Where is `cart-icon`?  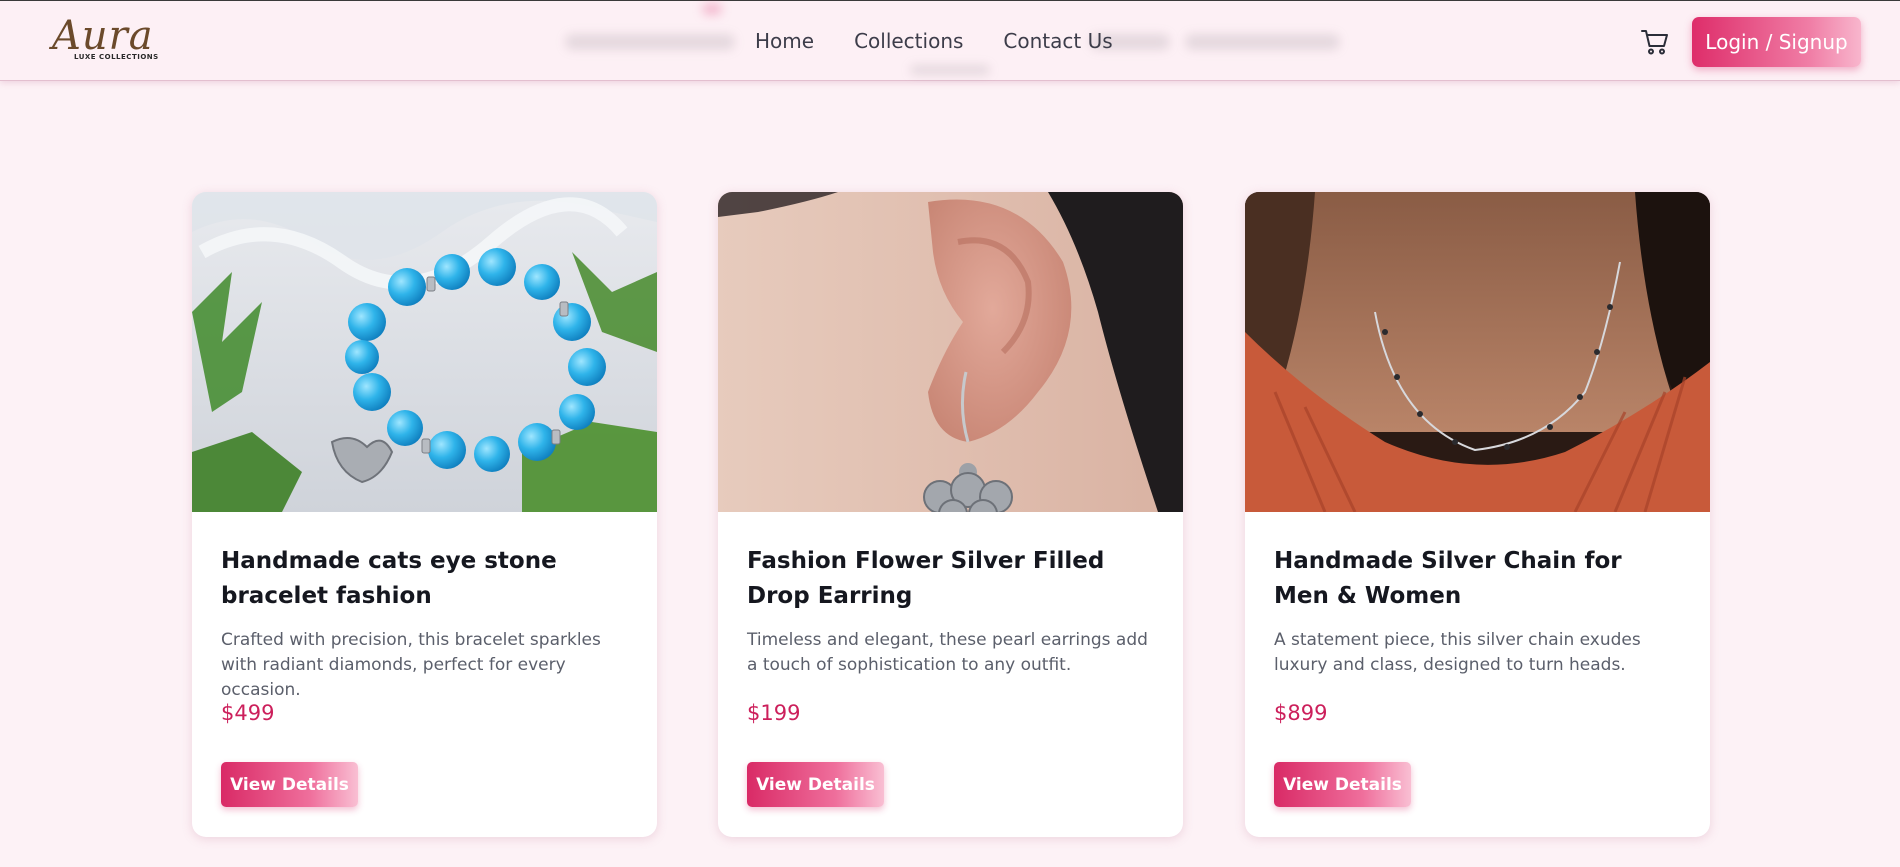 cart-icon is located at coordinates (1655, 42).